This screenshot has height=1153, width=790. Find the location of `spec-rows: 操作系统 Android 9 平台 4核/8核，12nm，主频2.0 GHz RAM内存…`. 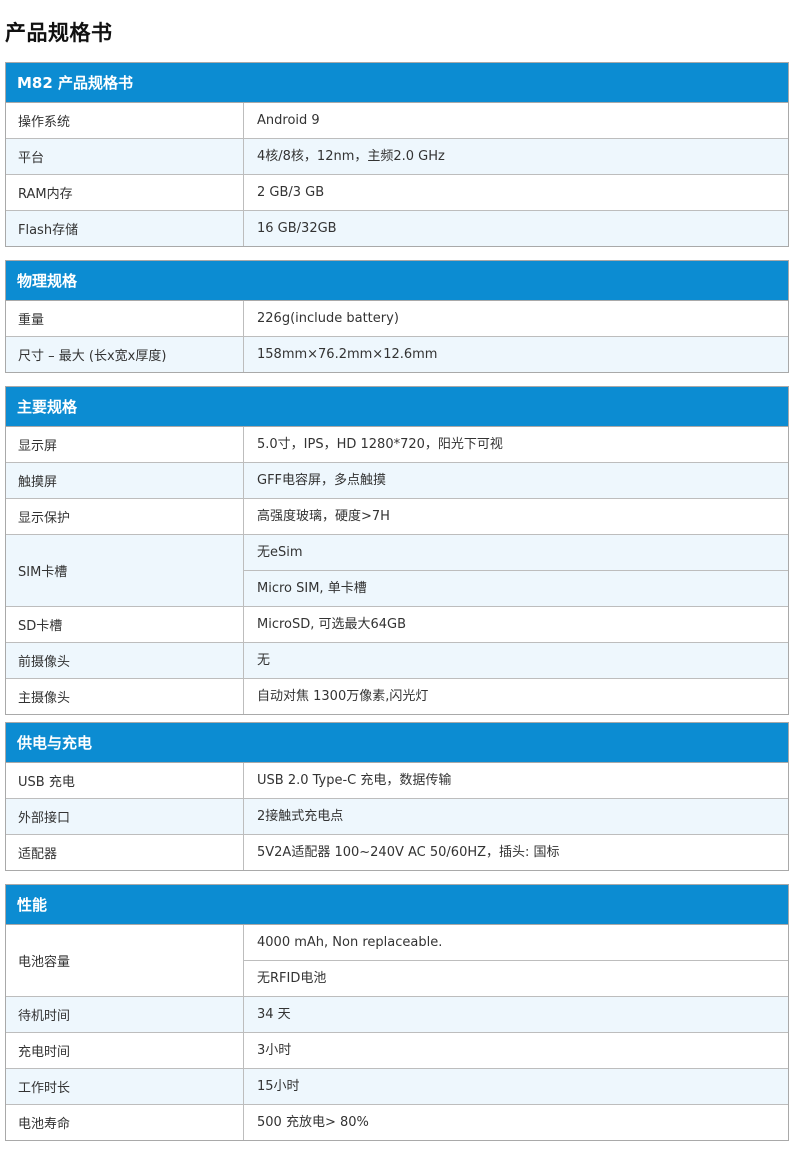

spec-rows: 操作系统 Android 9 平台 4核/8核，12nm，主频2.0 GHz RAM内存… is located at coordinates (397, 174).